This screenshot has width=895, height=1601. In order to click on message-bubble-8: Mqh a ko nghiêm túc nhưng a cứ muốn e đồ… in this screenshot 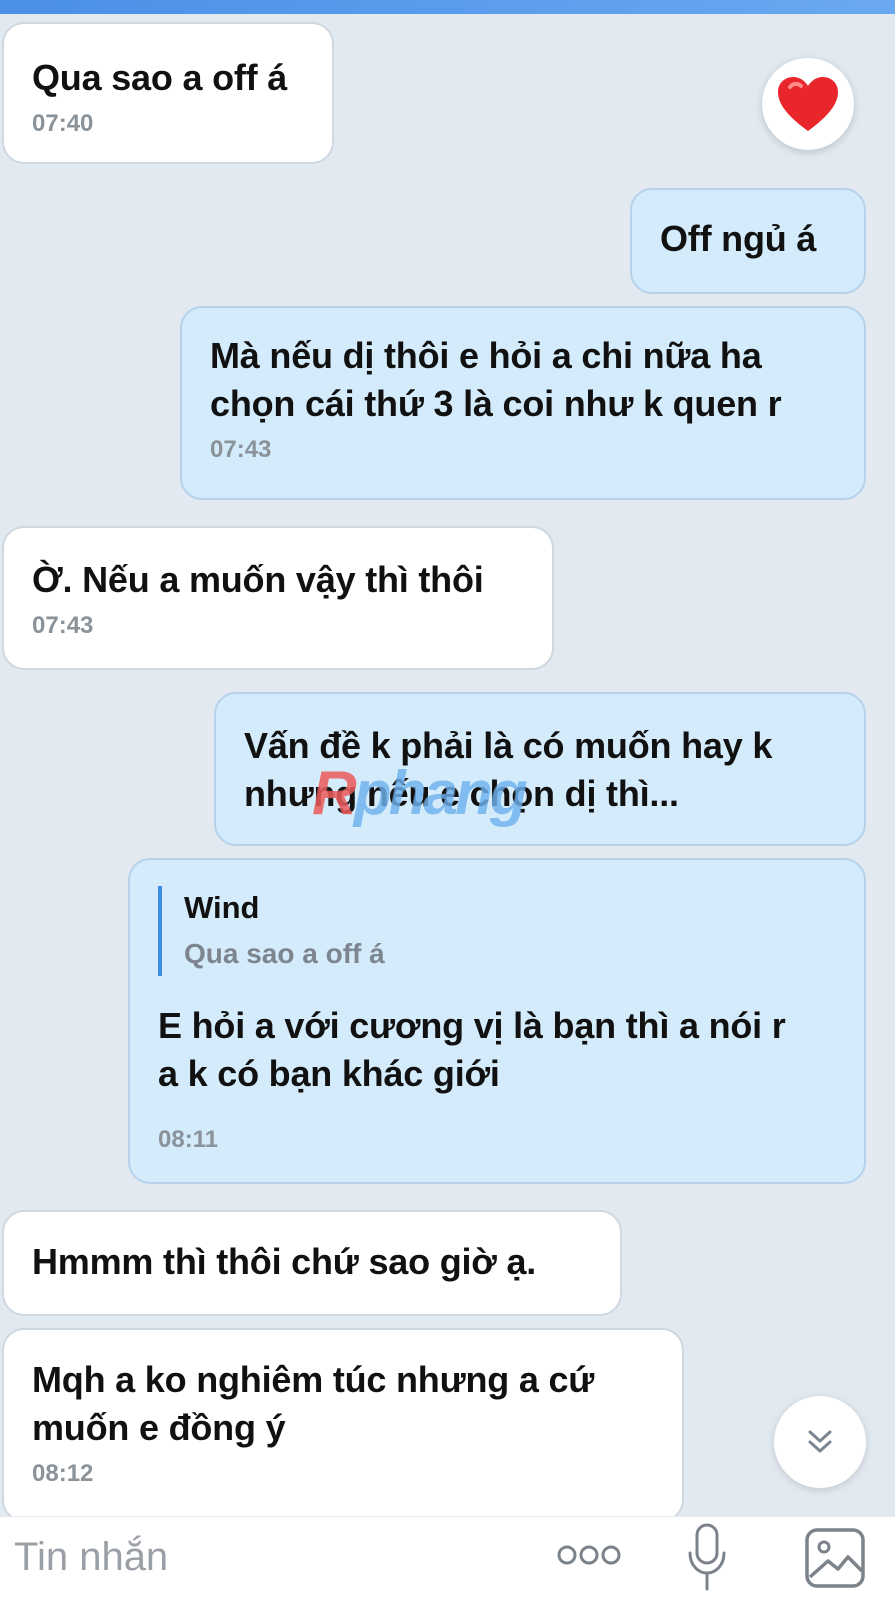, I will do `click(343, 1425)`.